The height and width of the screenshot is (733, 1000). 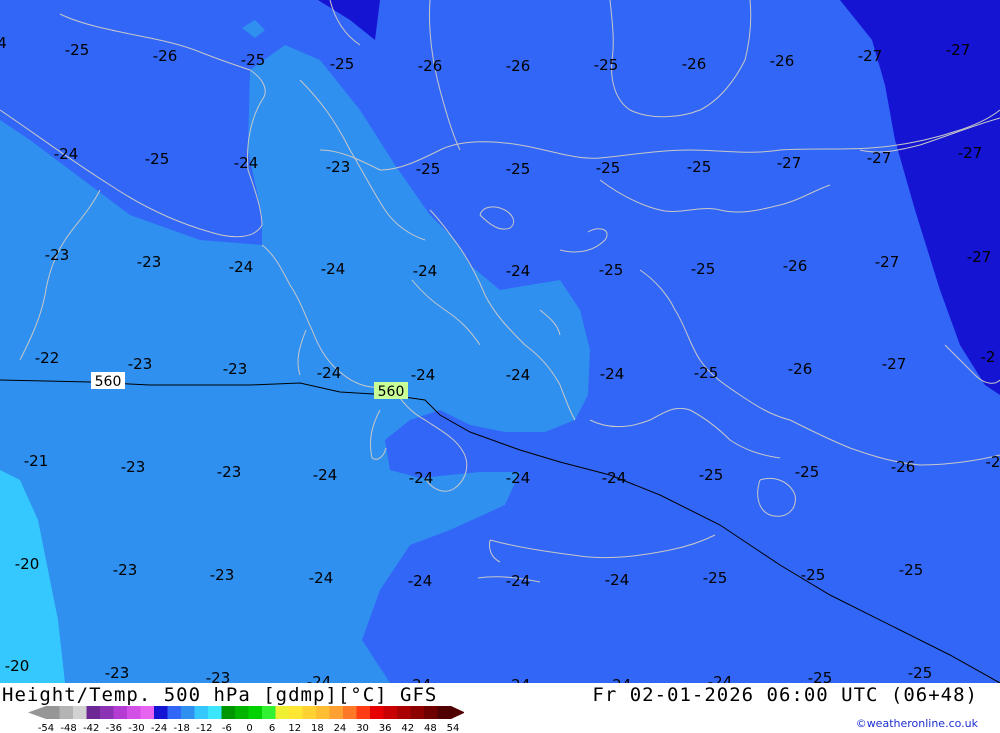 I want to click on legend-tick-label: 30, so click(x=362, y=727).